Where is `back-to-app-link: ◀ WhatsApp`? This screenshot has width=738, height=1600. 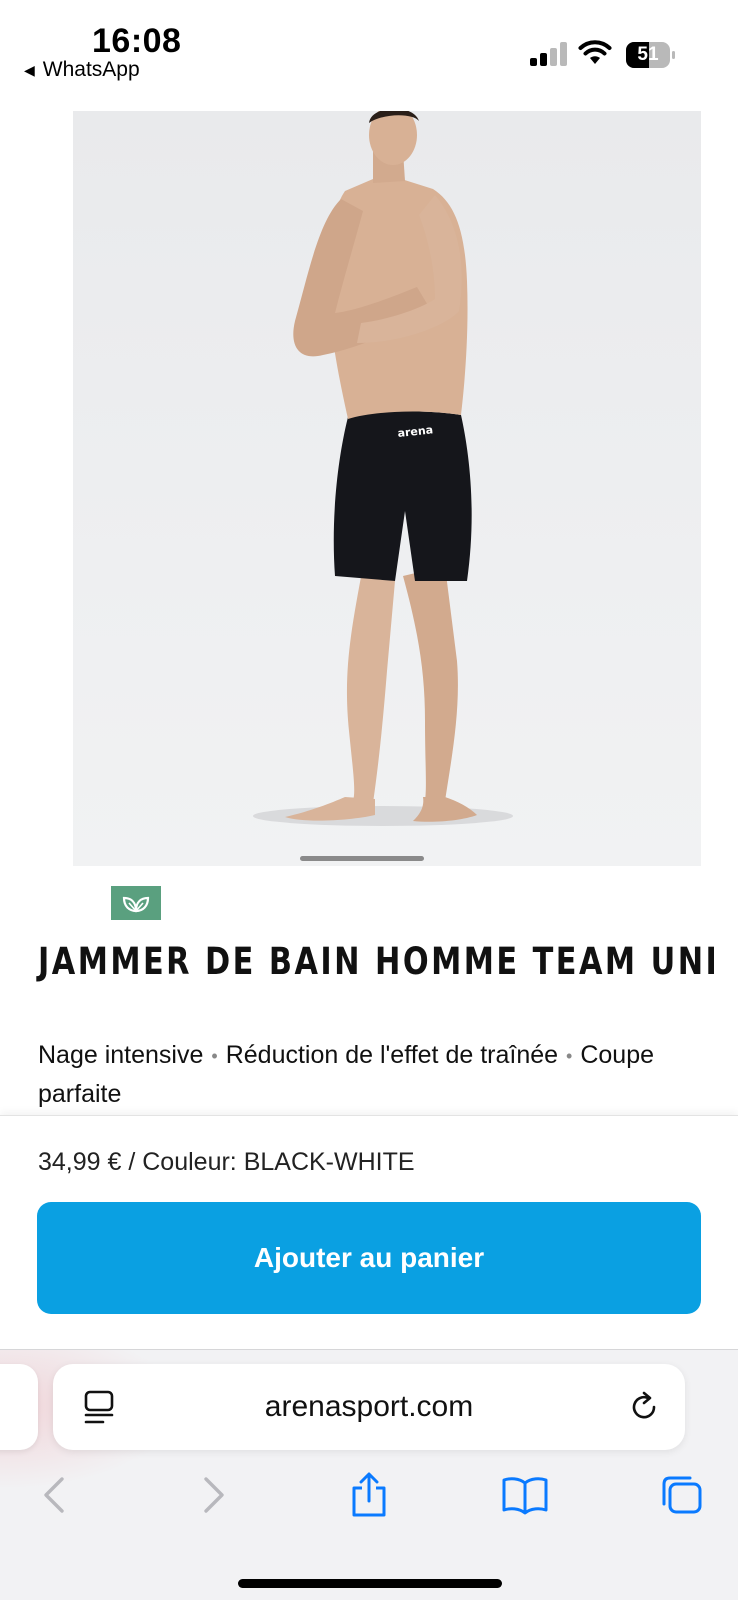 back-to-app-link: ◀ WhatsApp is located at coordinates (82, 70).